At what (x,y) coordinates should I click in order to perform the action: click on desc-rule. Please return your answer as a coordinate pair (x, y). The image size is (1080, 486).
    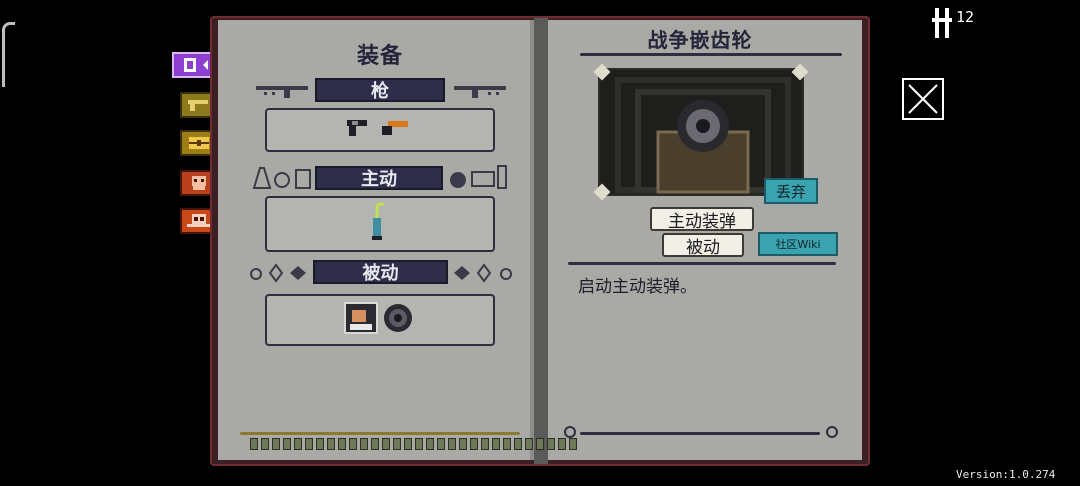
    Looking at the image, I should click on (702, 263).